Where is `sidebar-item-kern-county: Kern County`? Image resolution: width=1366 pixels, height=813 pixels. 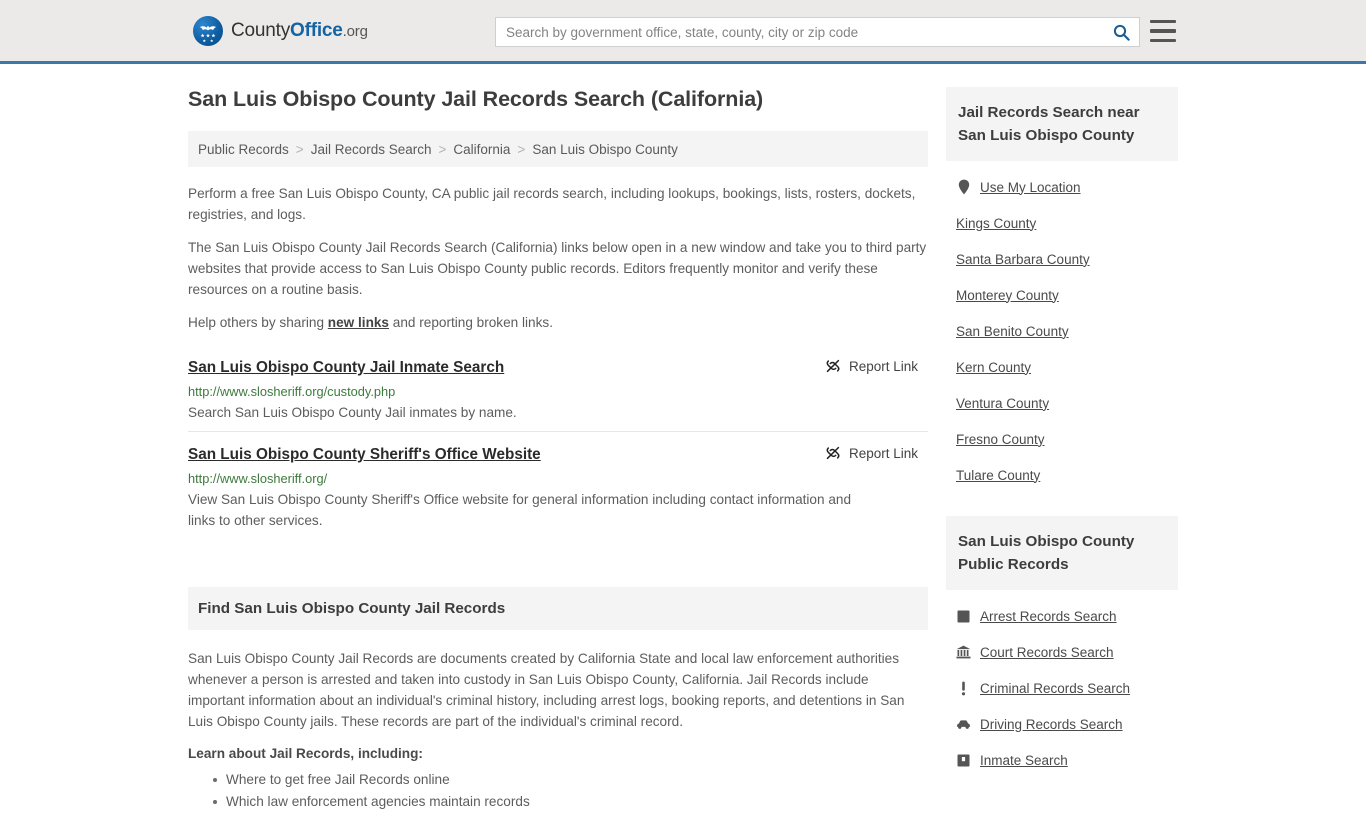
sidebar-item-kern-county: Kern County is located at coordinates (1062, 367).